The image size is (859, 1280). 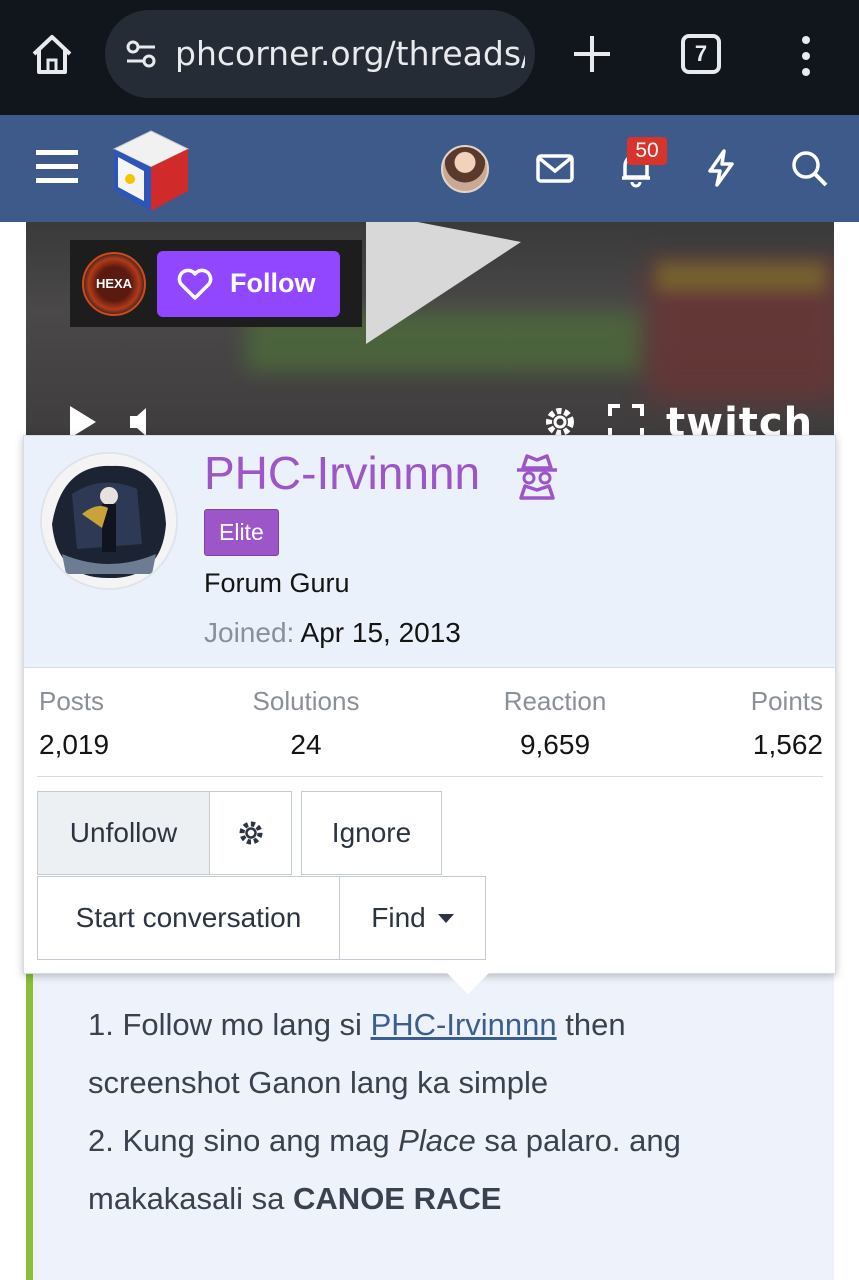 What do you see at coordinates (647, 151) in the screenshot?
I see `notification-badge: 50` at bounding box center [647, 151].